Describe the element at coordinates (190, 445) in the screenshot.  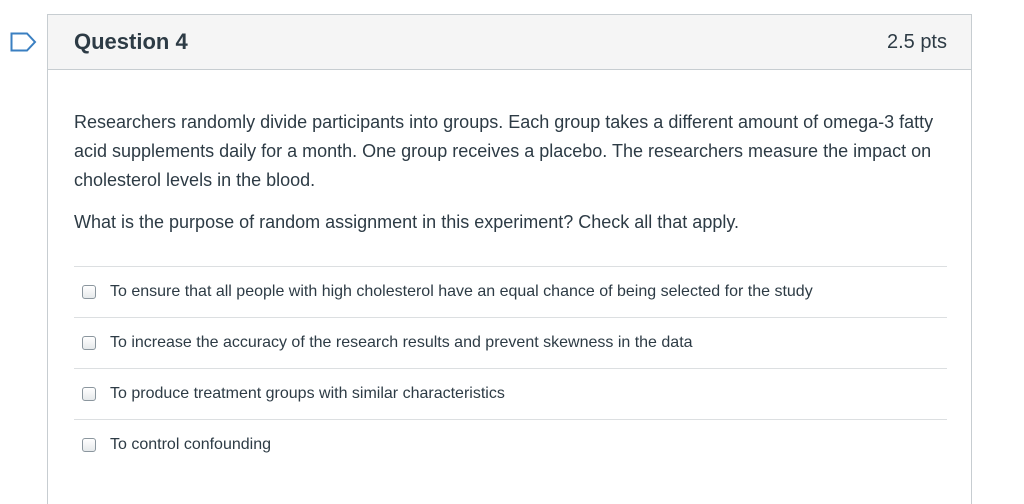
I see `answer-label: To control confounding` at that location.